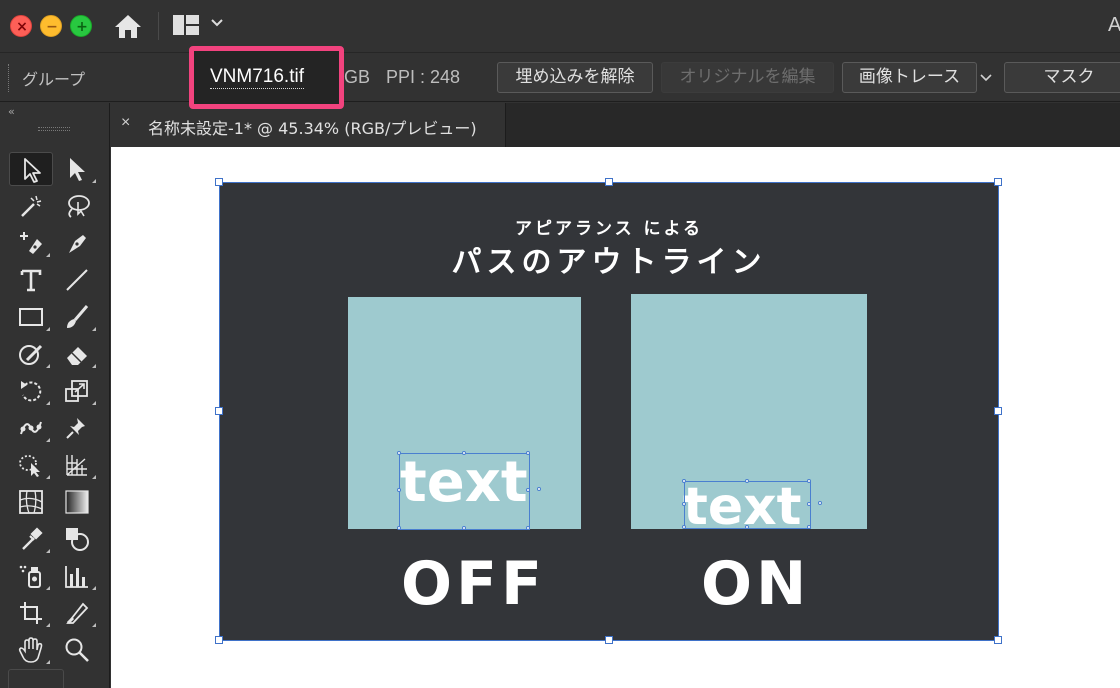  I want to click on column-graph-tool, so click(77, 576).